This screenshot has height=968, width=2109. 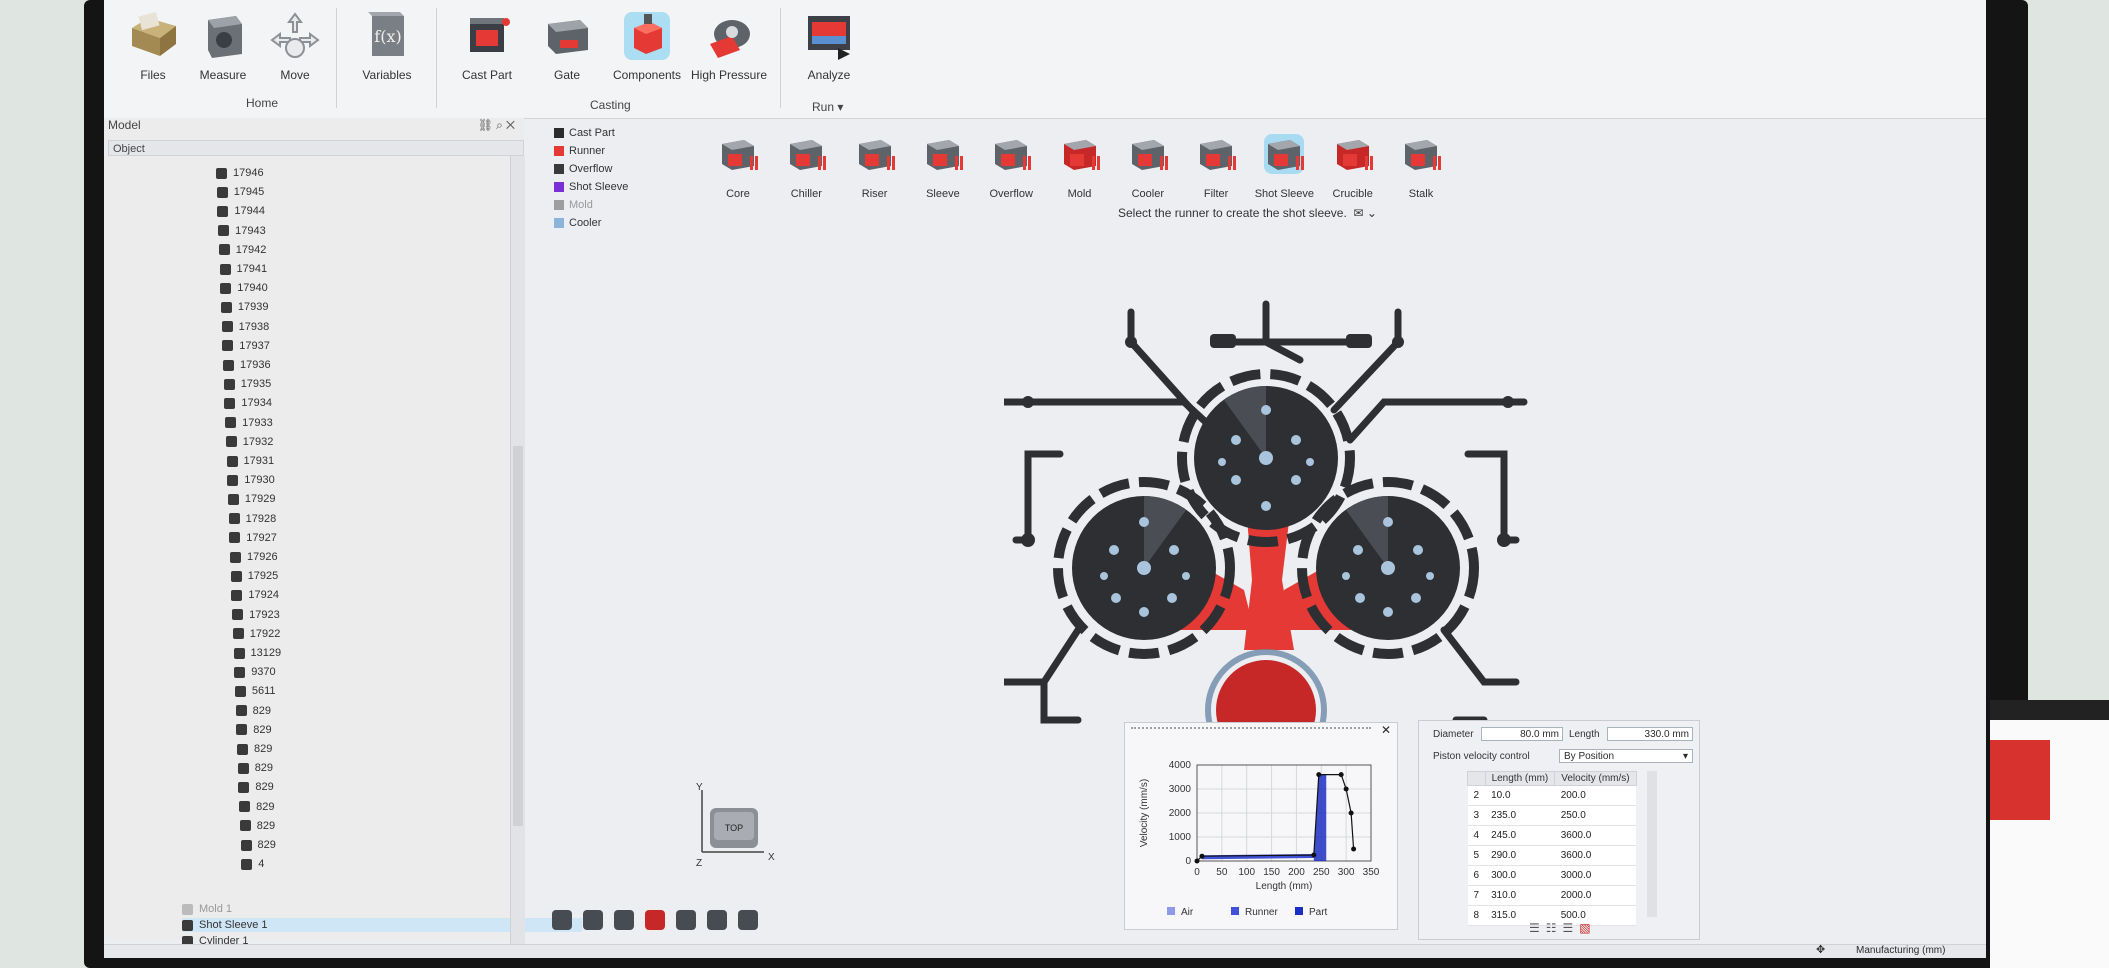 What do you see at coordinates (253, 538) in the screenshot?
I see `tree-item: 17927` at bounding box center [253, 538].